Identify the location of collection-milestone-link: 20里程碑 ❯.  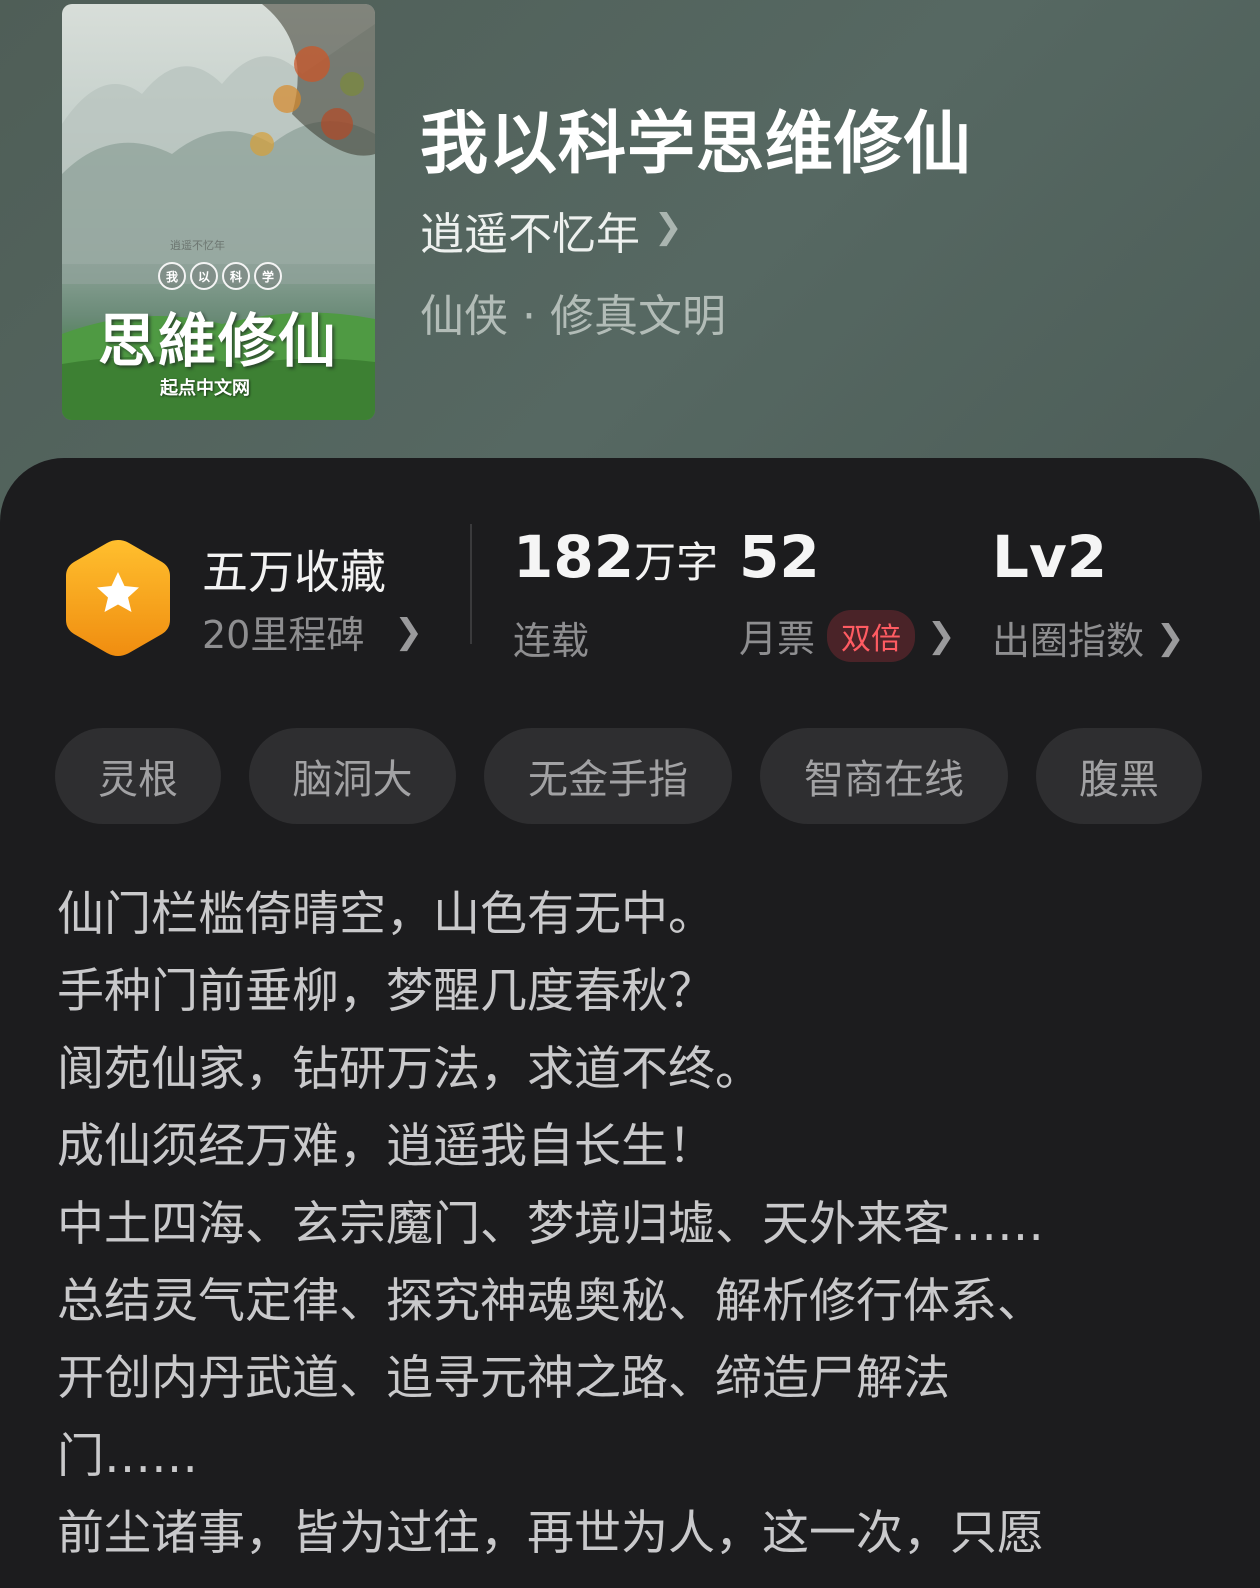
(312, 631).